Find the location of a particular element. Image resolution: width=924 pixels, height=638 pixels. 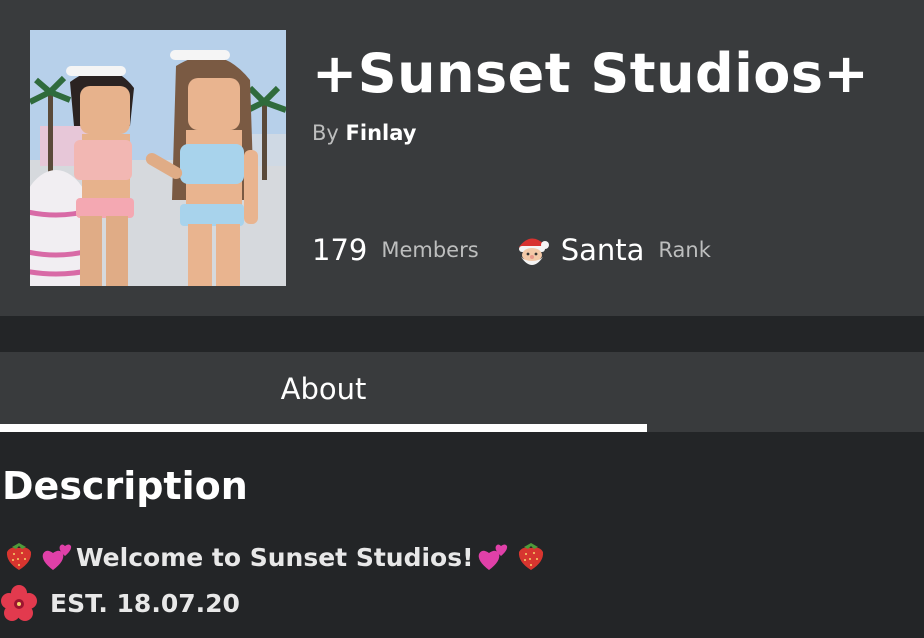

description-line-2: EST. 18.07.20 is located at coordinates (120, 603).